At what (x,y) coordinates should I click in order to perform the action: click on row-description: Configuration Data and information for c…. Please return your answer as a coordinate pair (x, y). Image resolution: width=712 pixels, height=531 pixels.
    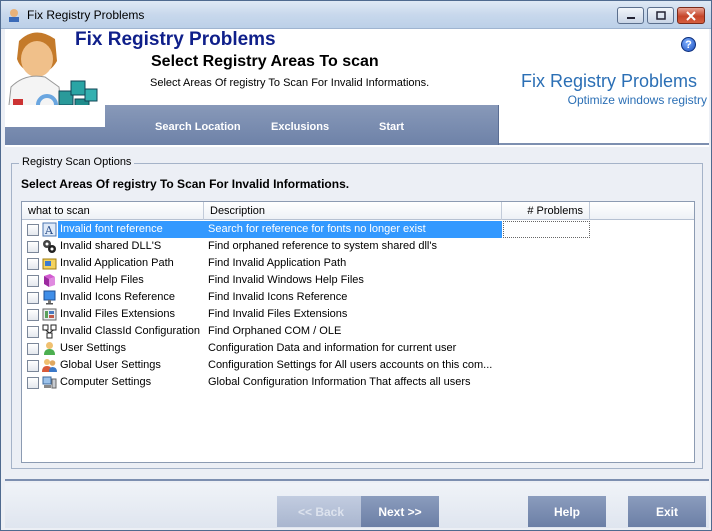
    Looking at the image, I should click on (332, 348).